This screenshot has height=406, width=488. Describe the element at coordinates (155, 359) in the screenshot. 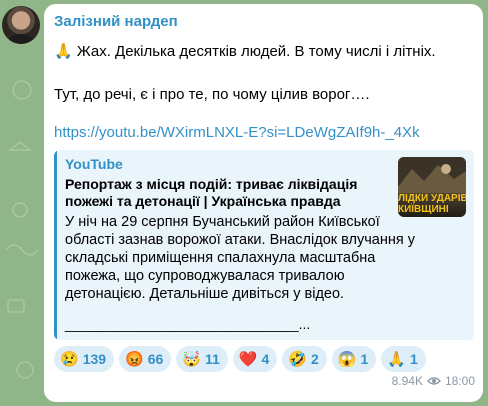

I see `reaction-count: 66` at that location.